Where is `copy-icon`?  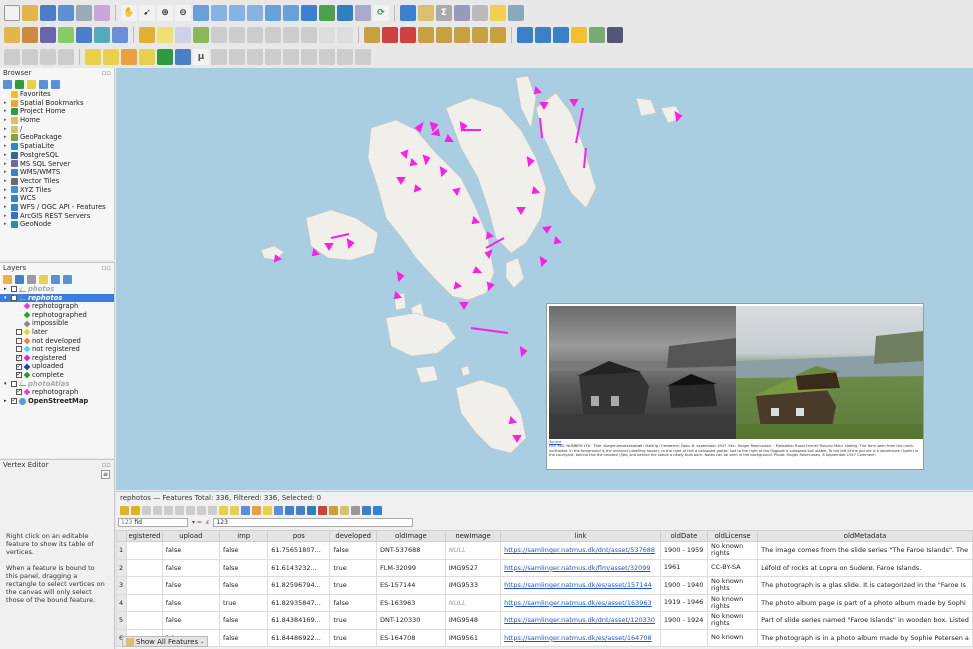
copy-icon is located at coordinates (201, 510).